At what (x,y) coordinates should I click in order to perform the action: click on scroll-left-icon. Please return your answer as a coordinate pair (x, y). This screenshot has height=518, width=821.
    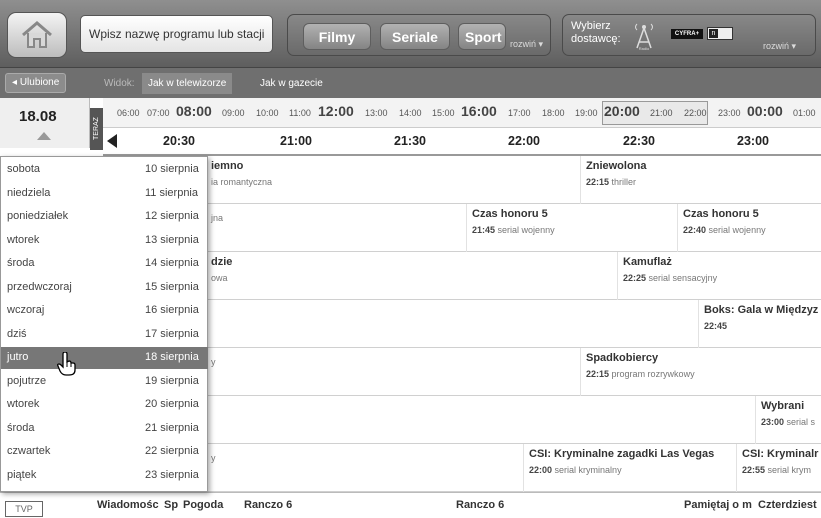
    Looking at the image, I should click on (112, 141).